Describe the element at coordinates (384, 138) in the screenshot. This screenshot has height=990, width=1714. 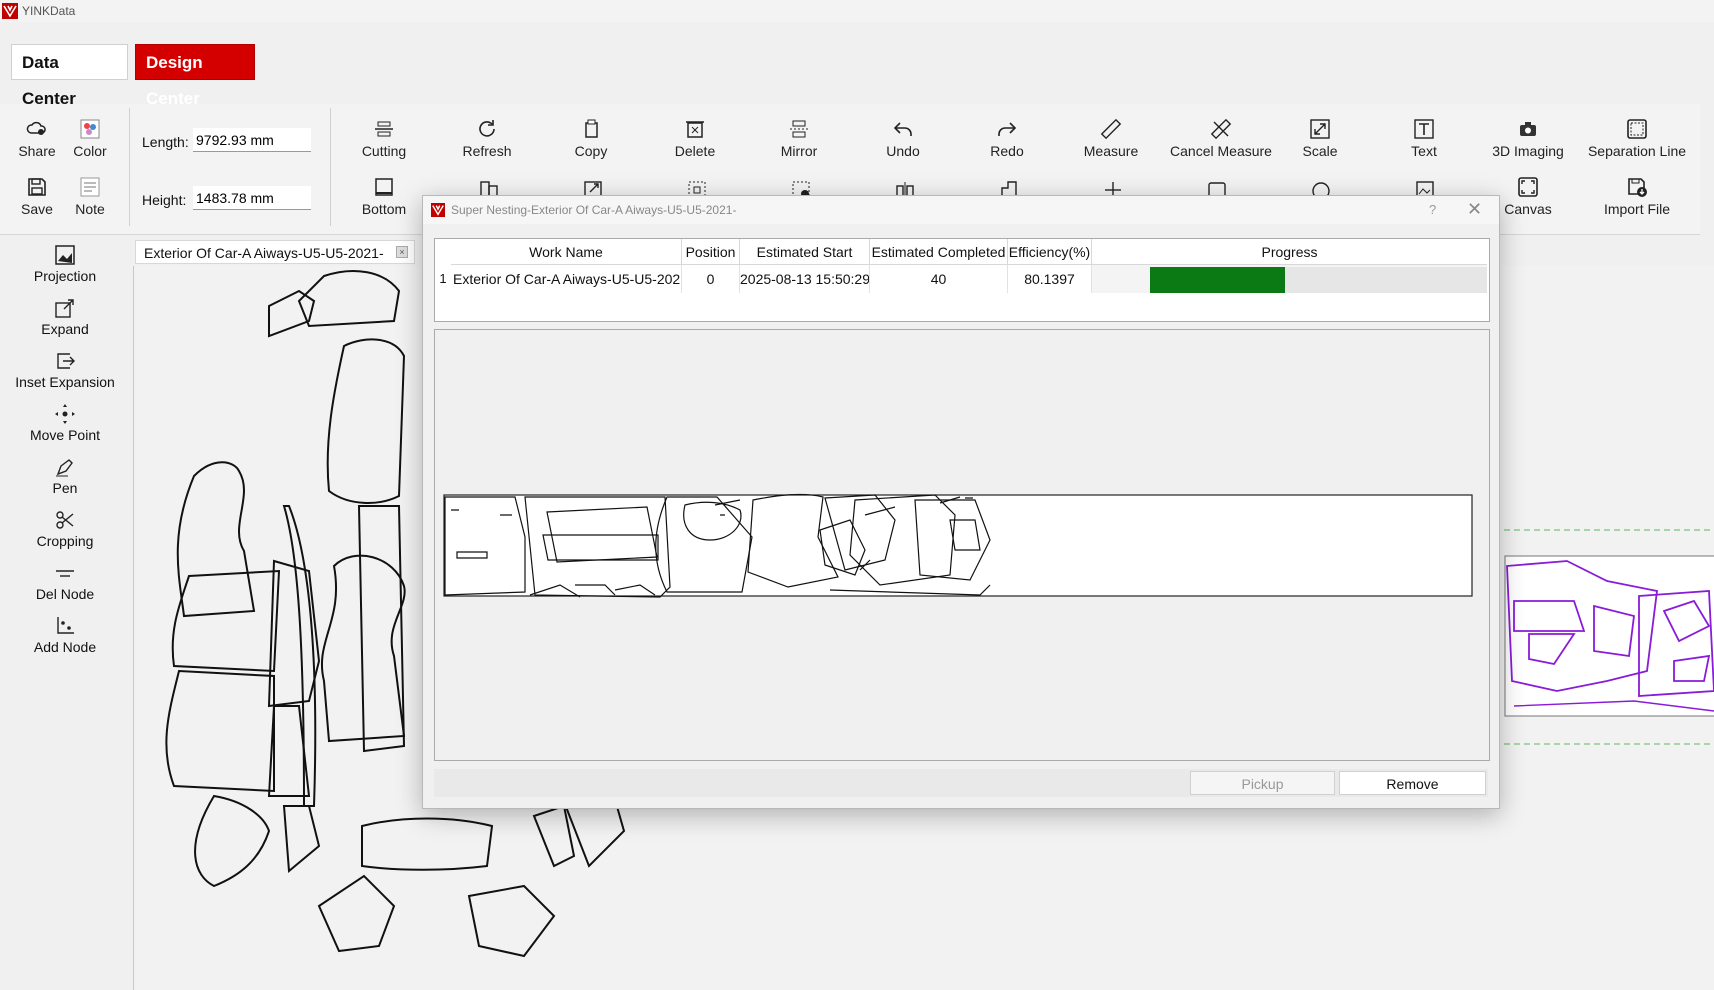
I see `cutting-button: Cutting` at that location.